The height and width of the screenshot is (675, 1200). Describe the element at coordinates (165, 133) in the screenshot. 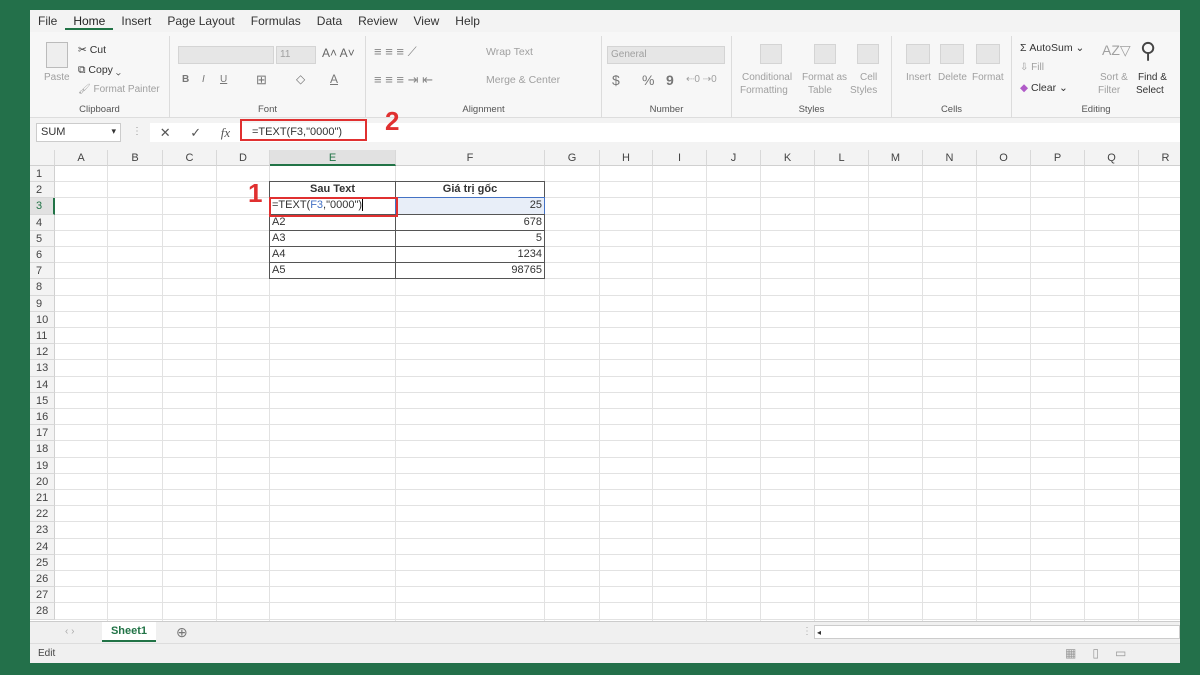

I see `cancel-icon: ✕` at that location.